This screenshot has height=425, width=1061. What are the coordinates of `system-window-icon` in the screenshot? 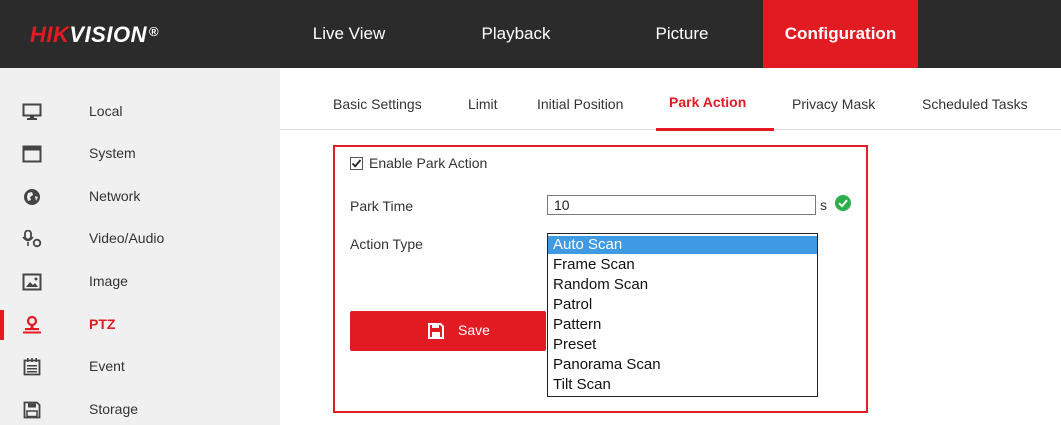 It's located at (32, 154).